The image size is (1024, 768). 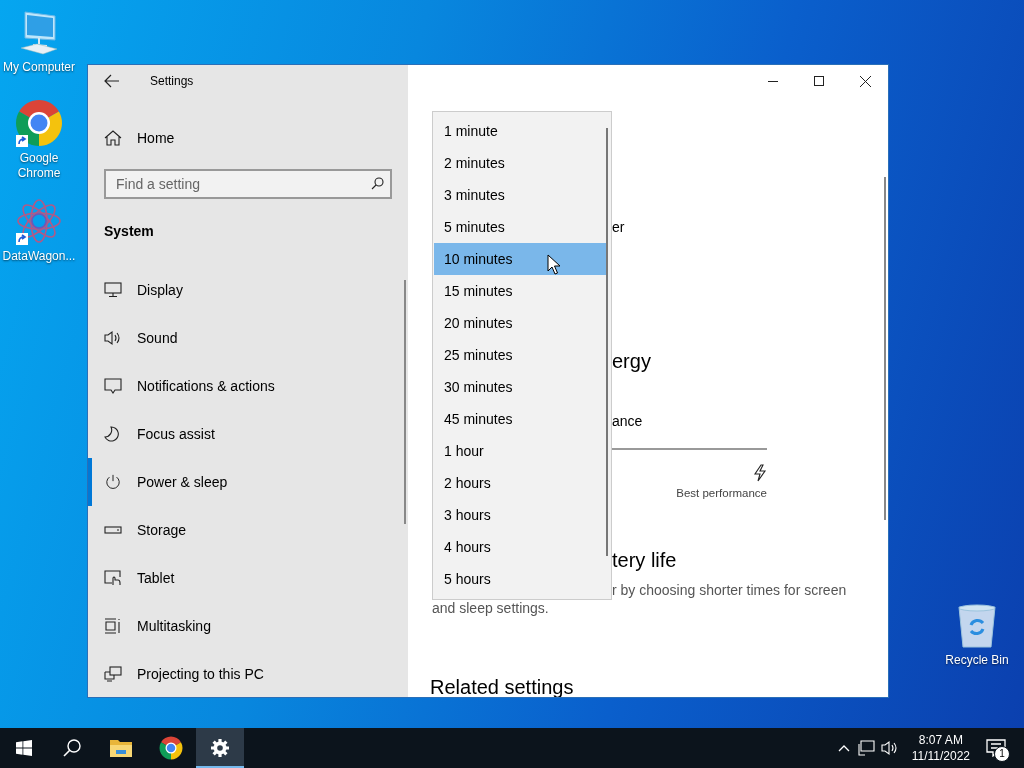 What do you see at coordinates (844, 748) in the screenshot?
I see `chevron-up-icon` at bounding box center [844, 748].